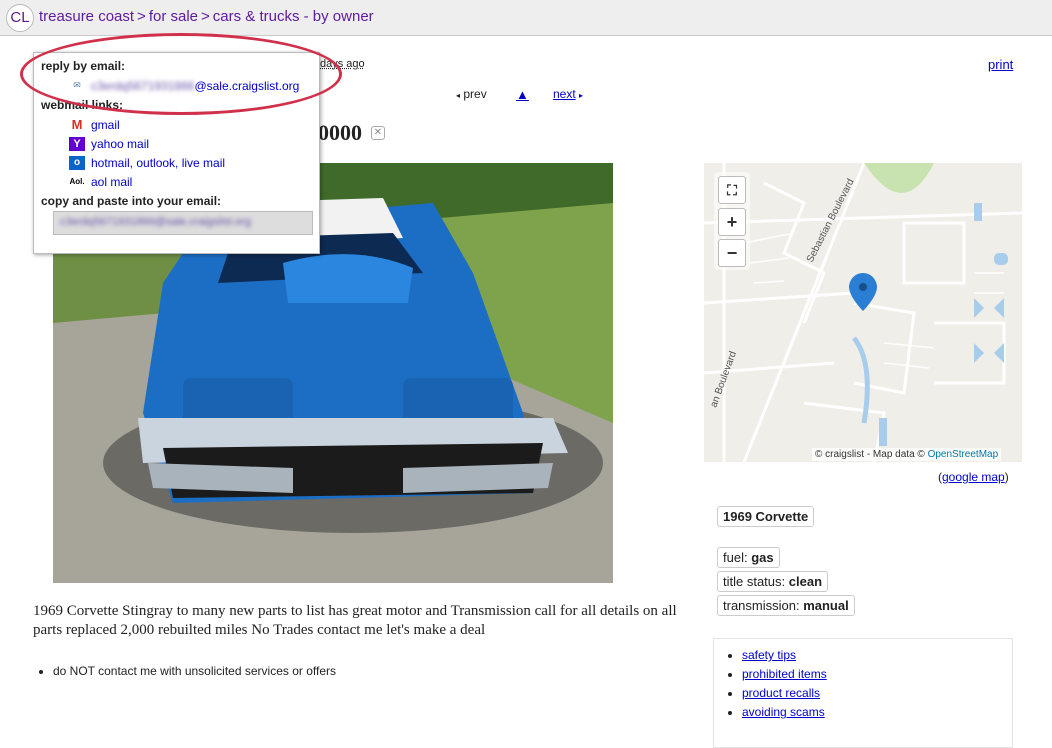 Image resolution: width=1052 pixels, height=748 pixels. I want to click on attr-transmission: transmission: manual, so click(786, 605).